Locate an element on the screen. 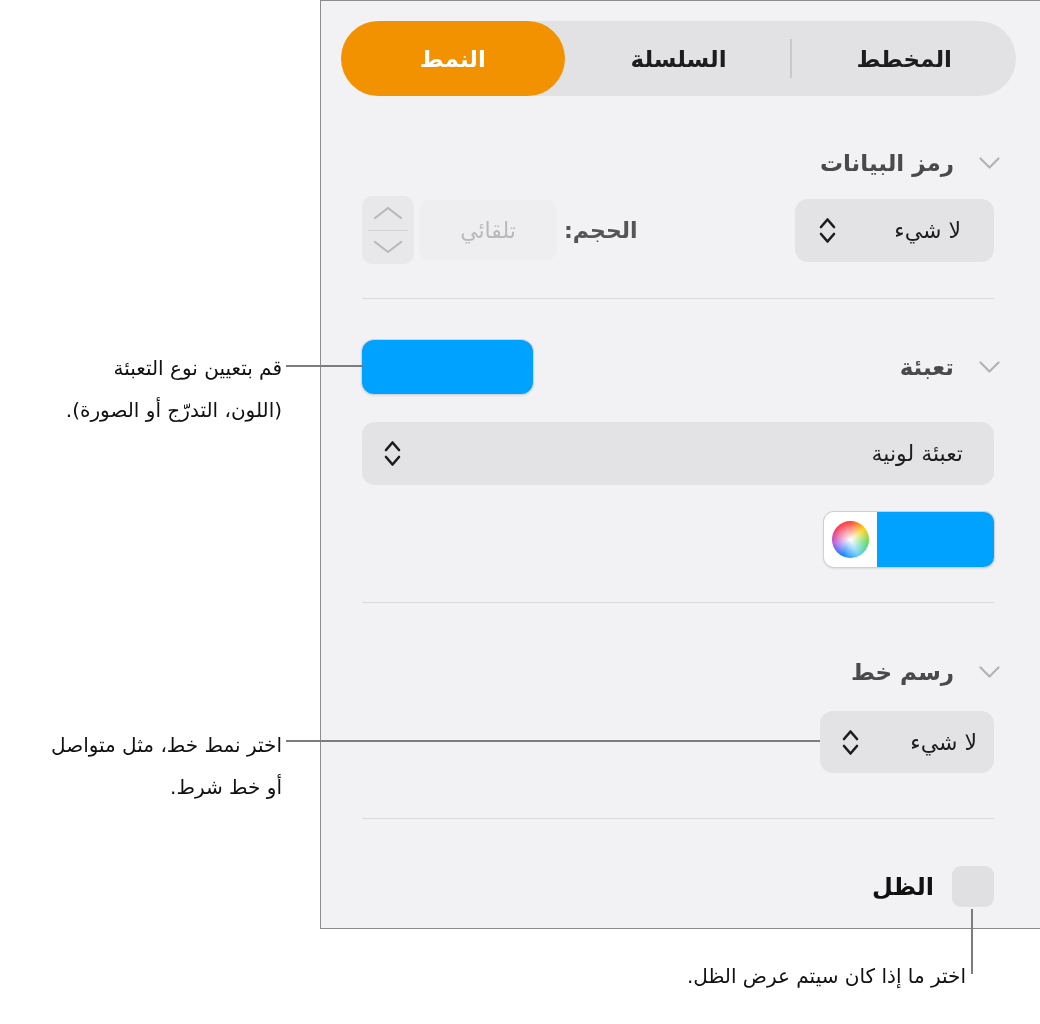 This screenshot has width=1040, height=1024. section-title: رمز البيانات is located at coordinates (886, 163).